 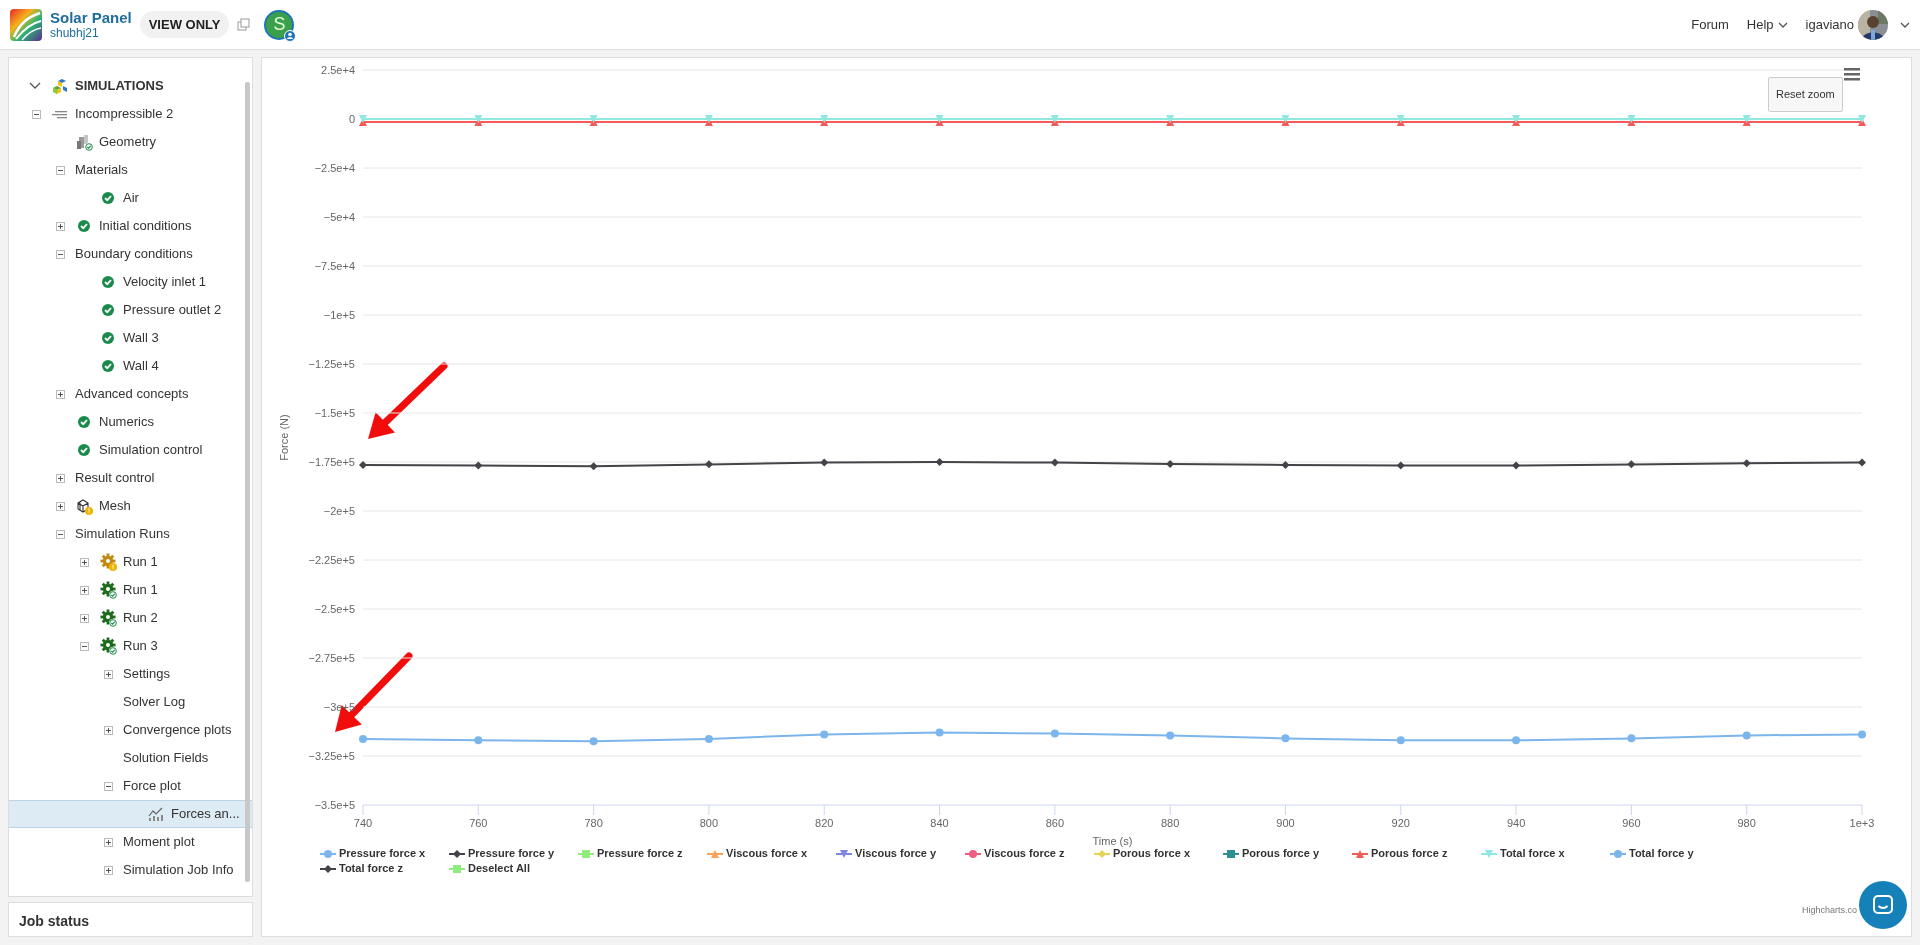 What do you see at coordinates (642, 853) in the screenshot?
I see `legend-item: Pressure force z` at bounding box center [642, 853].